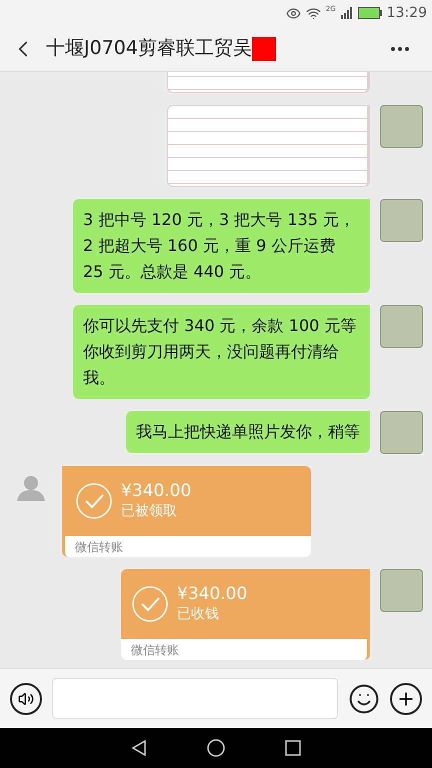  I want to click on voice-button, so click(26, 698).